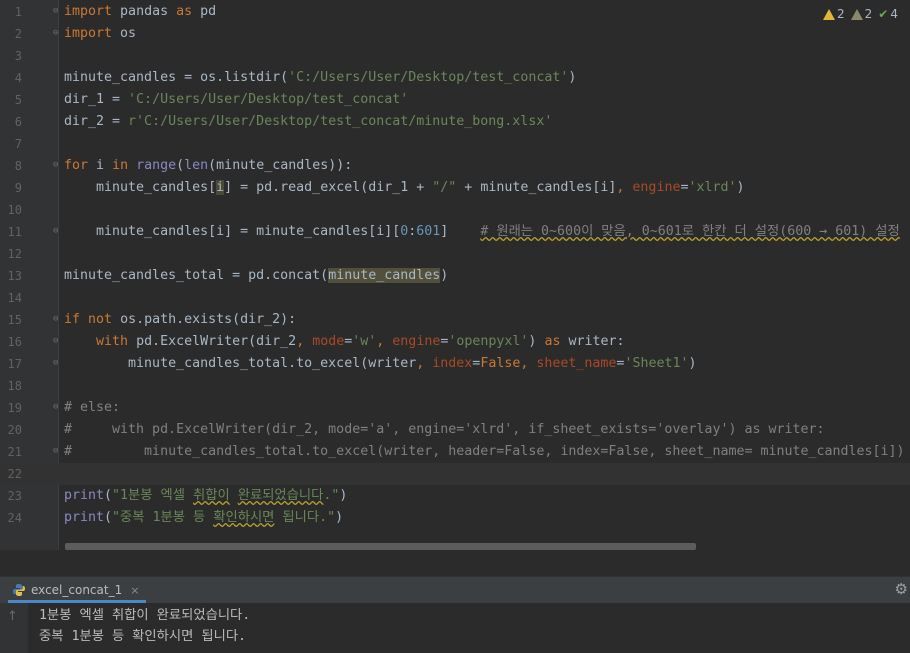 The image size is (910, 653). Describe the element at coordinates (180, 319) in the screenshot. I see `code-text: if not os.path.exists(dir_2):` at that location.